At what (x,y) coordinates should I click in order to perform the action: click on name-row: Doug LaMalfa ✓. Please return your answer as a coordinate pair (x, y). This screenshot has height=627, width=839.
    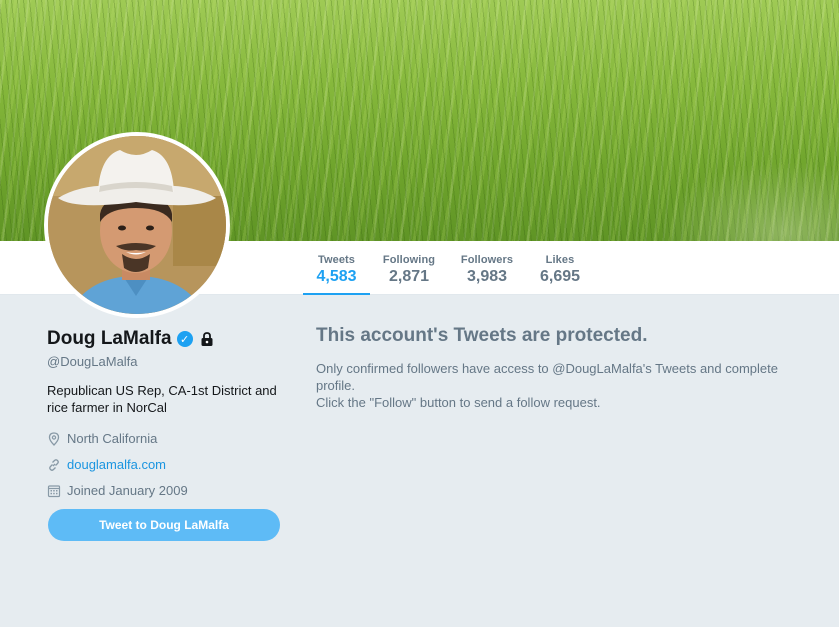
    Looking at the image, I should click on (167, 339).